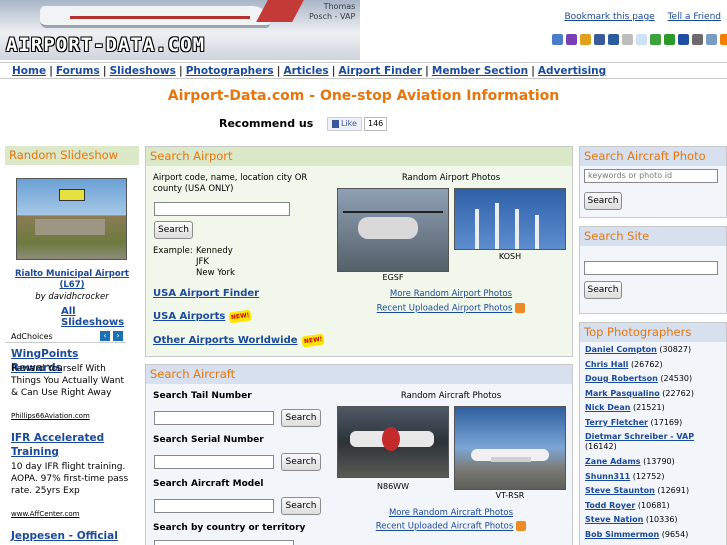  Describe the element at coordinates (105, 336) in the screenshot. I see `ad-prev-icon: ‹` at that location.